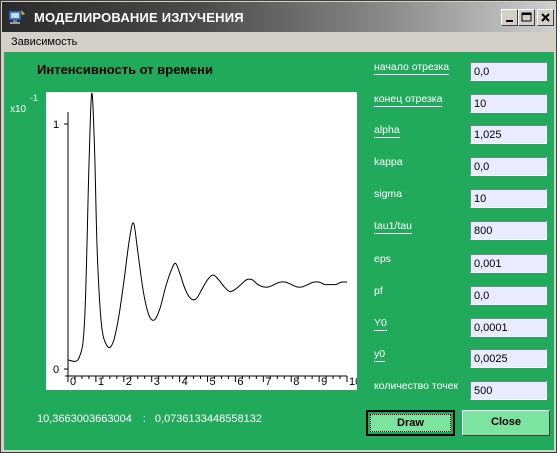  What do you see at coordinates (213, 382) in the screenshot?
I see `x-tick-label: 5` at bounding box center [213, 382].